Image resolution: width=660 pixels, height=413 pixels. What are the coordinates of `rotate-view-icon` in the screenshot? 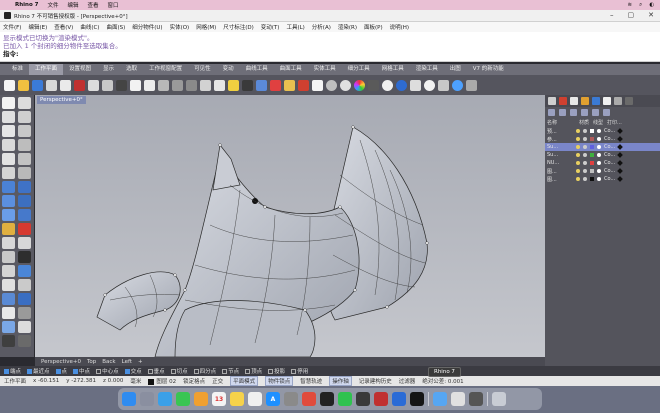 It's located at (149, 85).